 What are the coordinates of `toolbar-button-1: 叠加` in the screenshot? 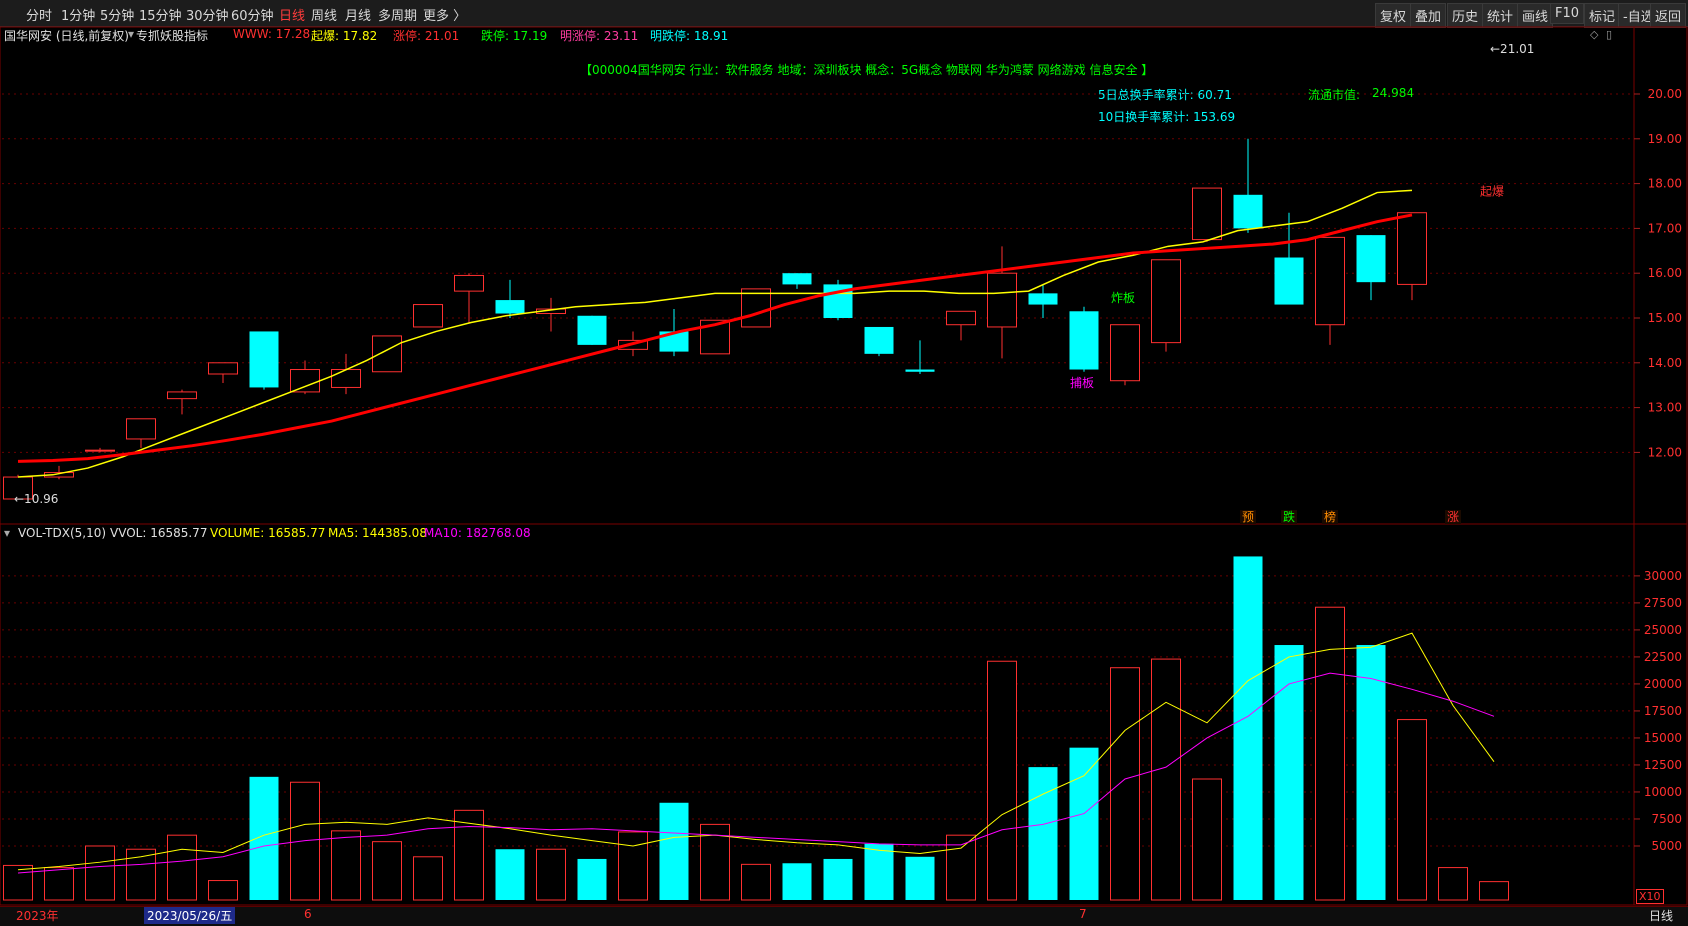 It's located at (1428, 15).